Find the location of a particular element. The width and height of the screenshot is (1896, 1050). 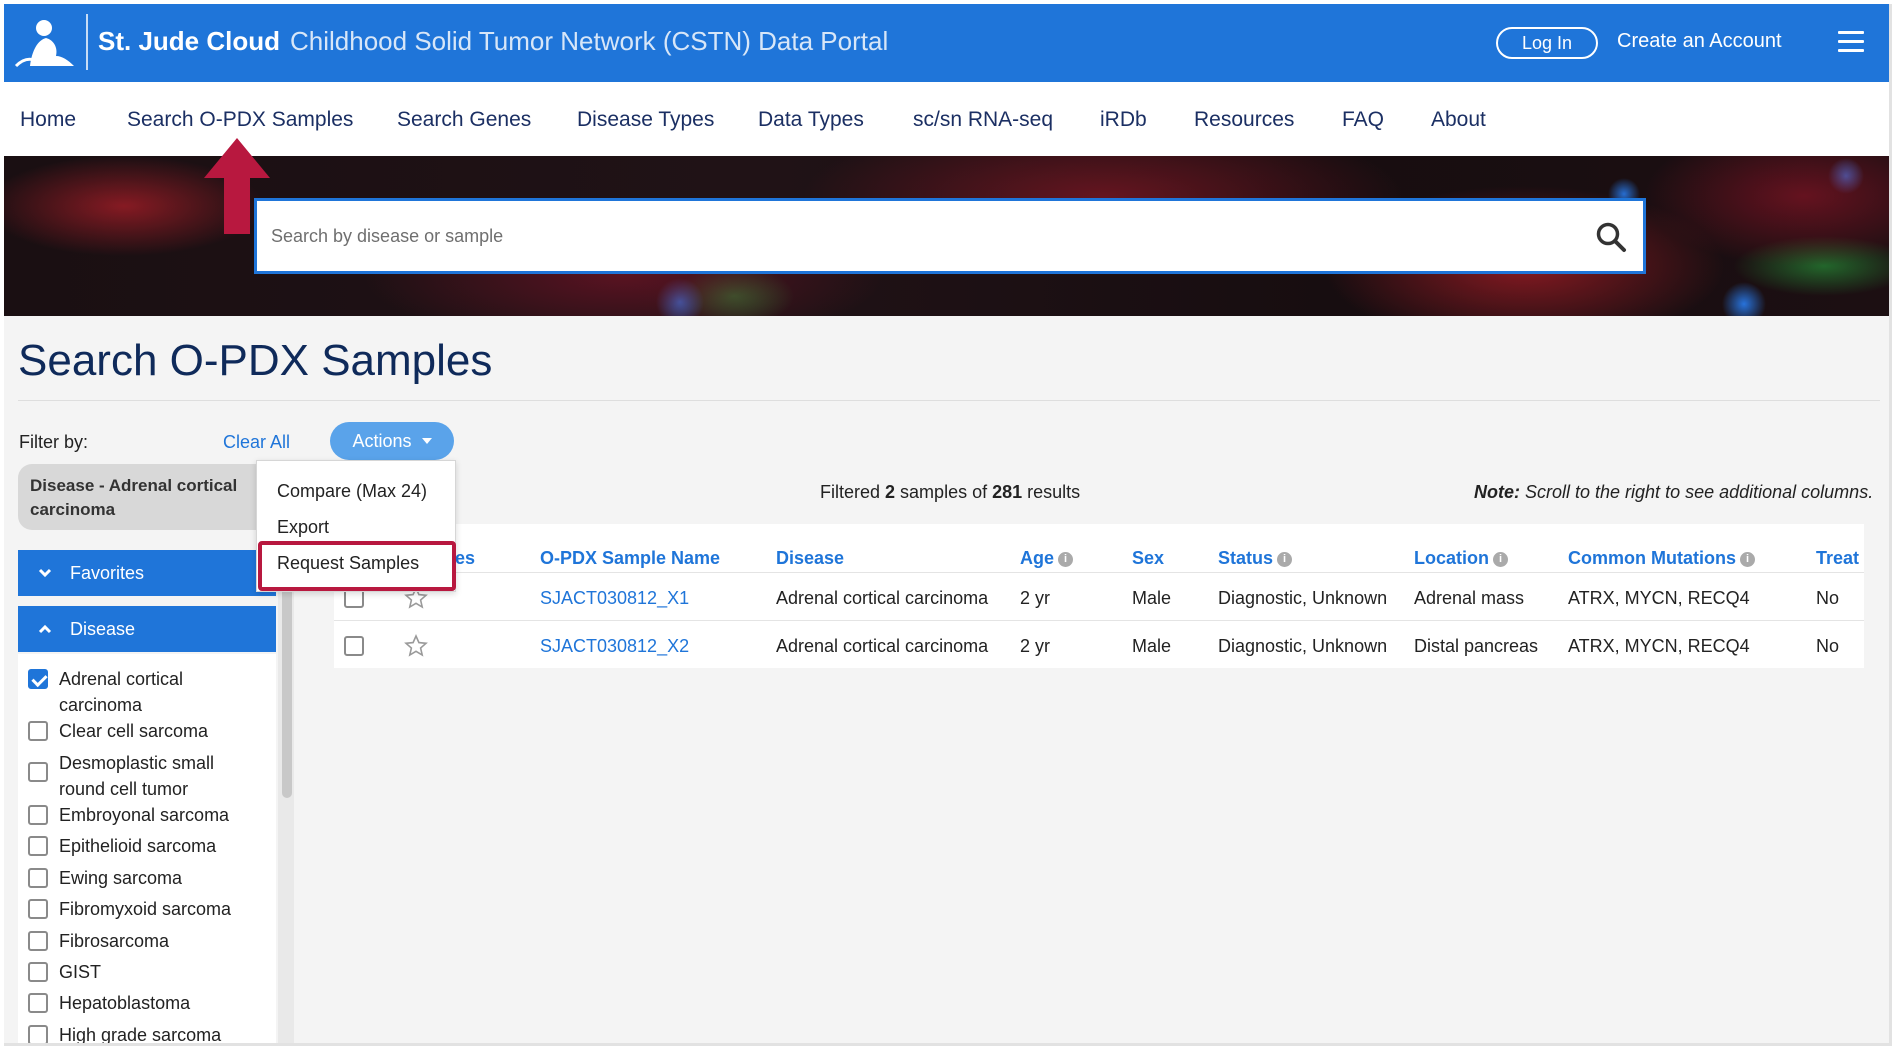

disease-option: Epithelioid sarcoma is located at coordinates (143, 846).